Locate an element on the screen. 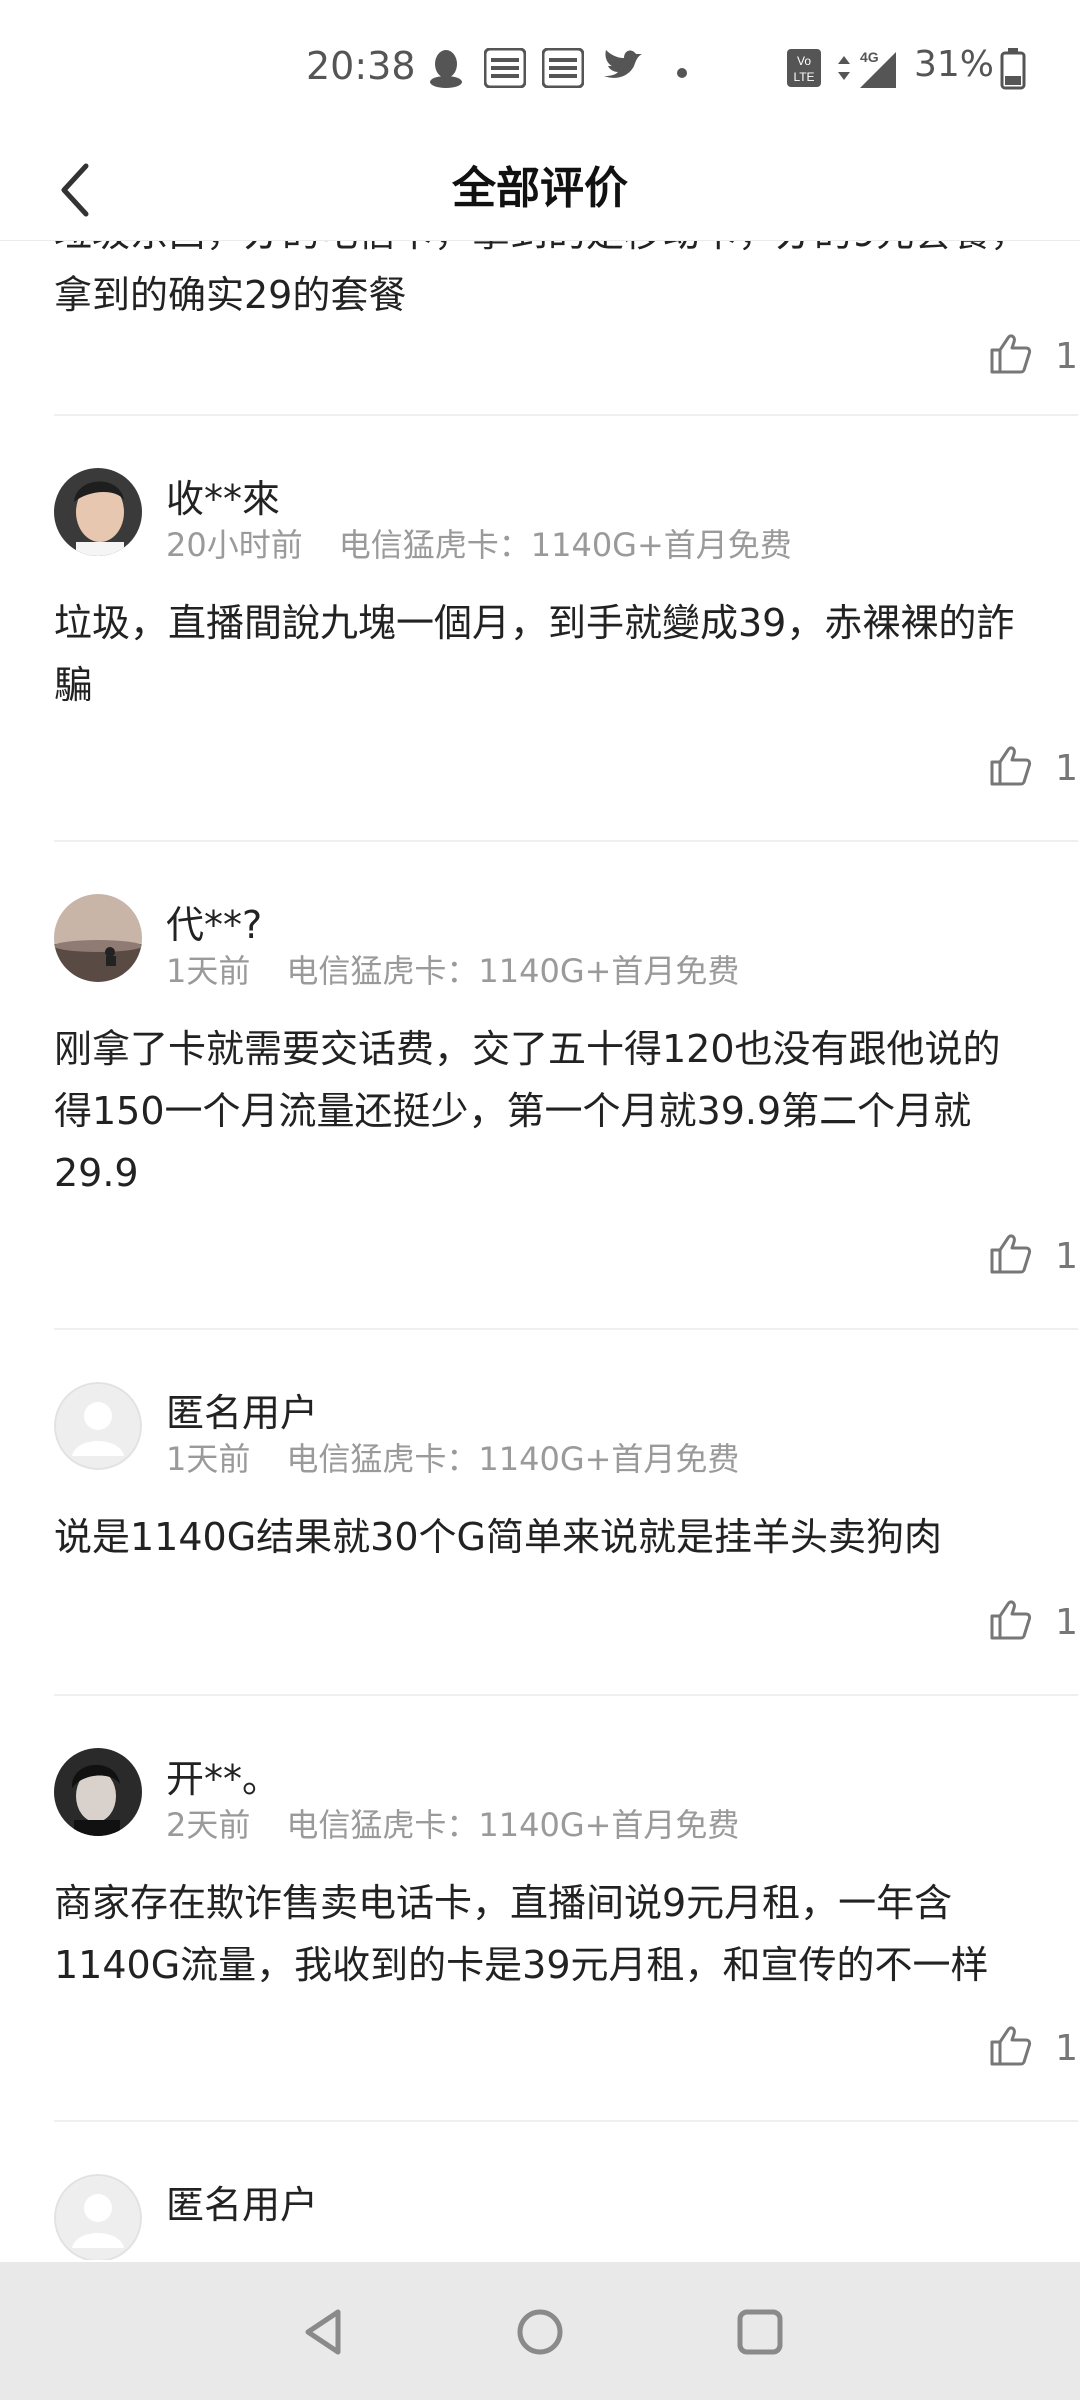  twitter-icon is located at coordinates (623, 68).